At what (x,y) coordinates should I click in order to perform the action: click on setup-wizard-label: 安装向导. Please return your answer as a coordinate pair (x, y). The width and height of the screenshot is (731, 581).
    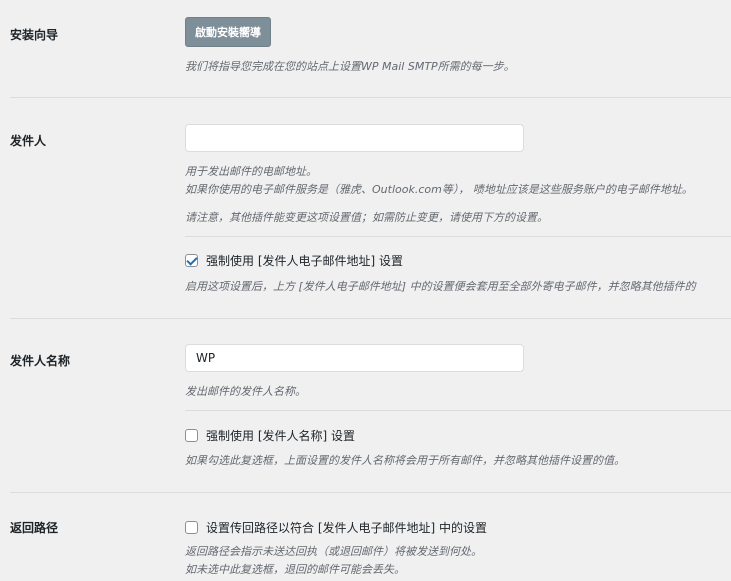
    Looking at the image, I should click on (34, 35).